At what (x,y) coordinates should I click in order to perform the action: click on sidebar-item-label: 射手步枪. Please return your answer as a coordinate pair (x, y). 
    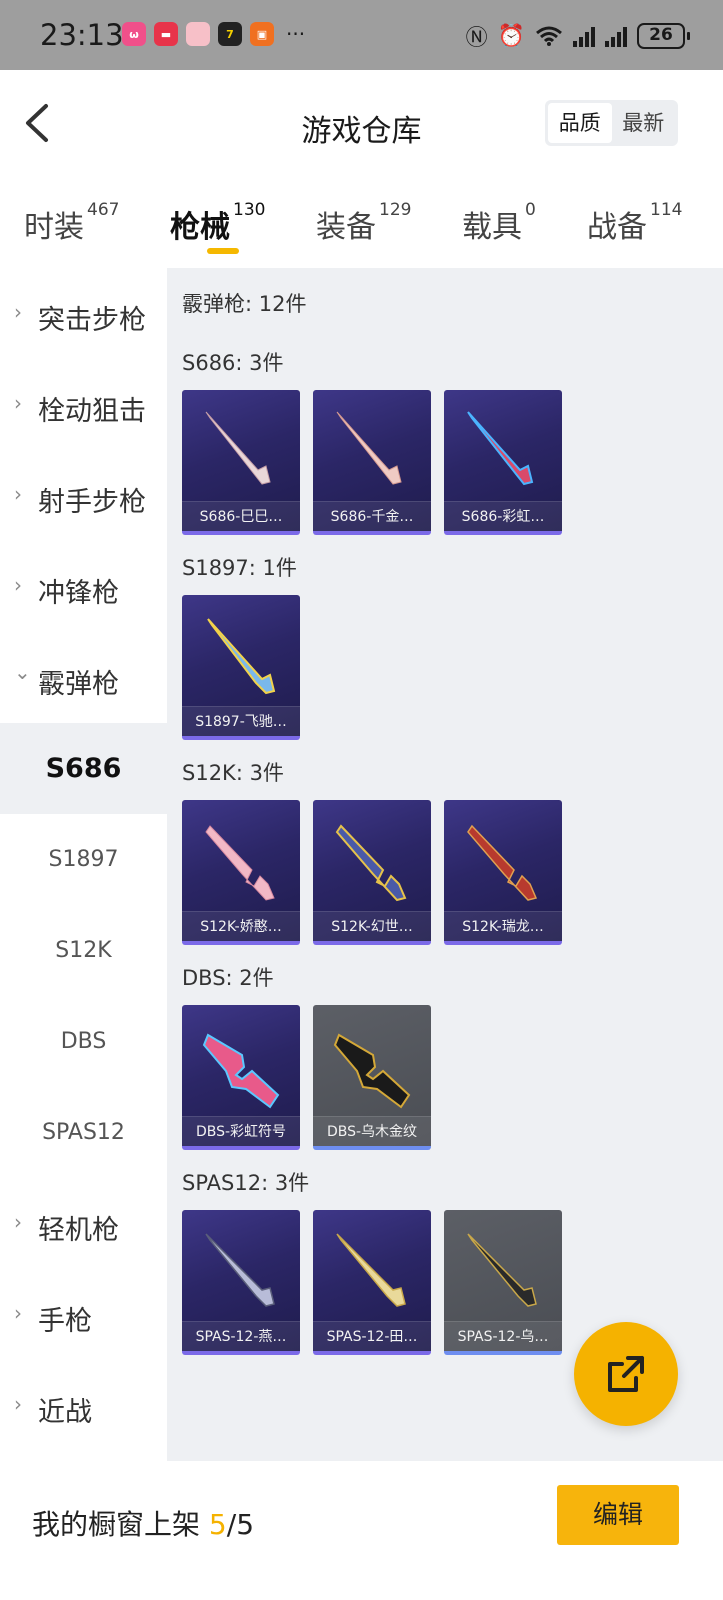
    Looking at the image, I should click on (92, 502).